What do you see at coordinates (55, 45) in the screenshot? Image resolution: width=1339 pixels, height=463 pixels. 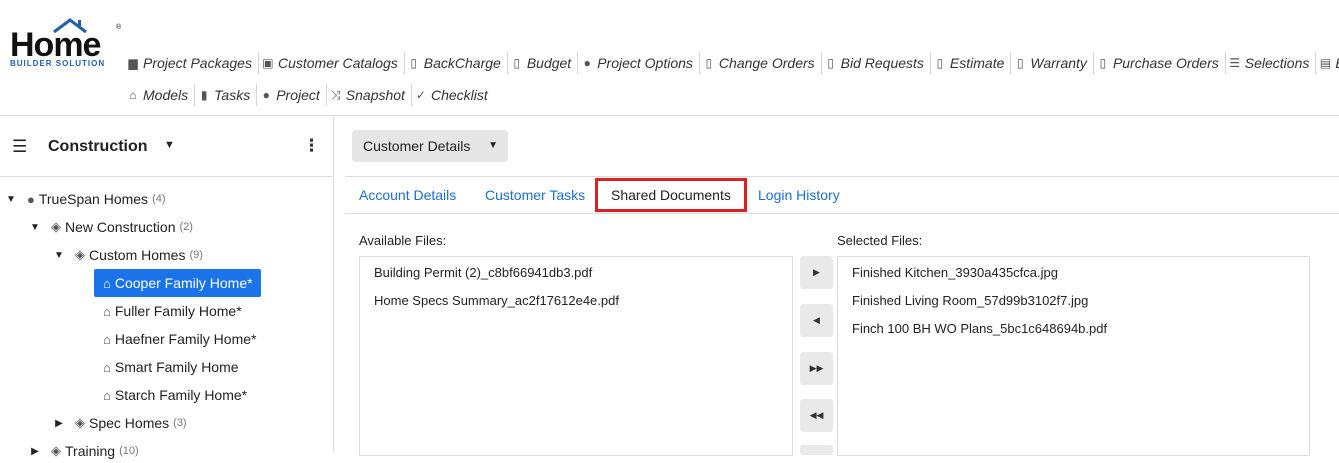 I see `logo-word: Home` at bounding box center [55, 45].